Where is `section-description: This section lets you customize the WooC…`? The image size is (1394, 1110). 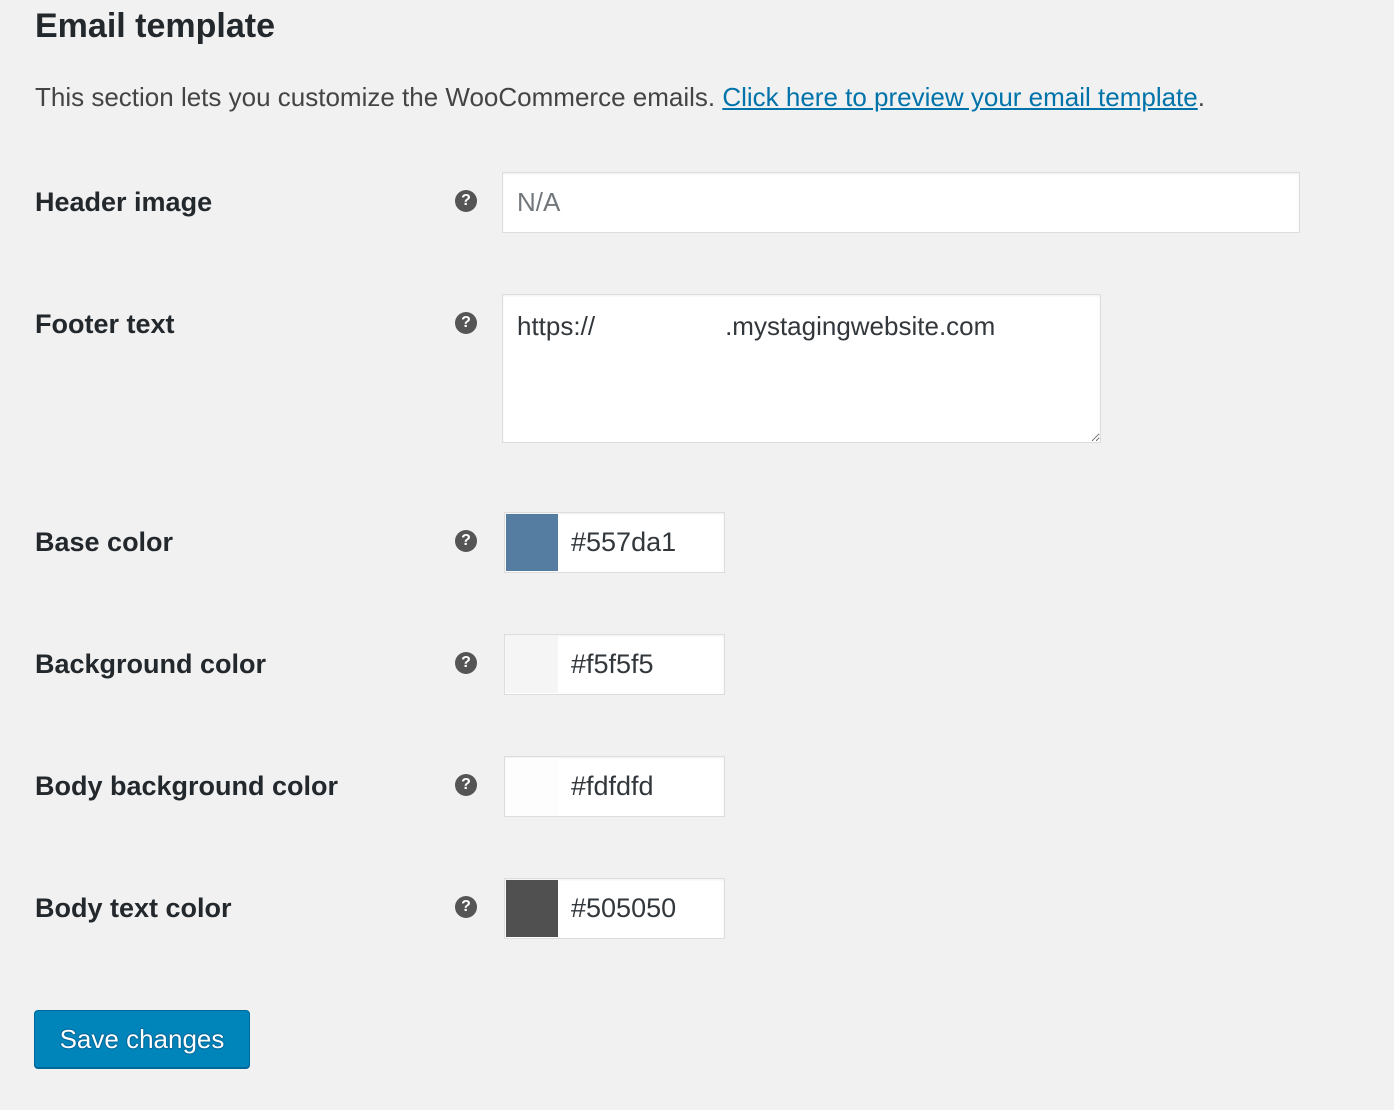 section-description: This section lets you customize the WooC… is located at coordinates (620, 97).